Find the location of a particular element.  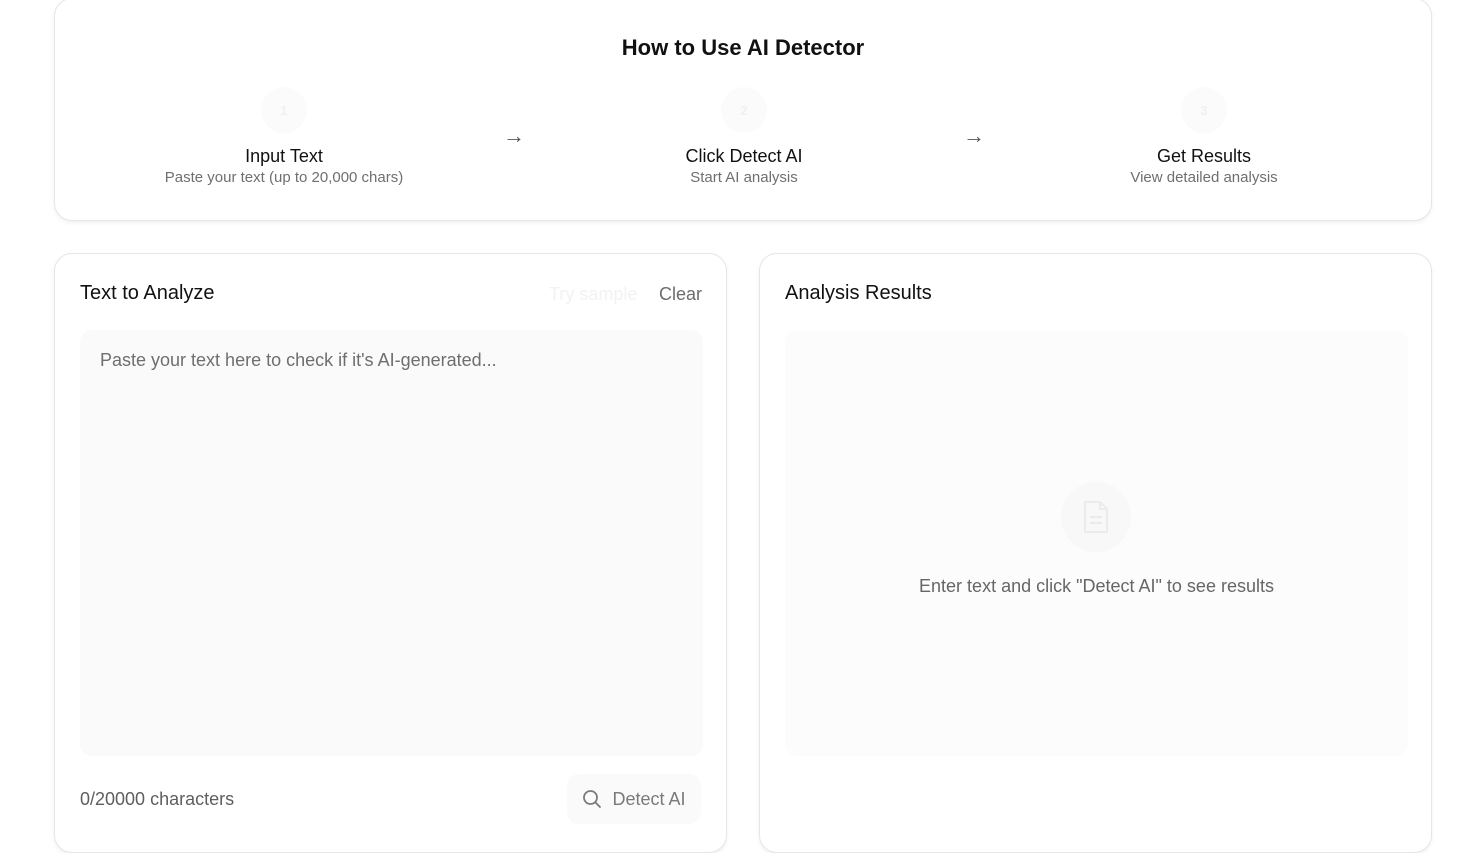

step-number-badge: 1 is located at coordinates (284, 110).